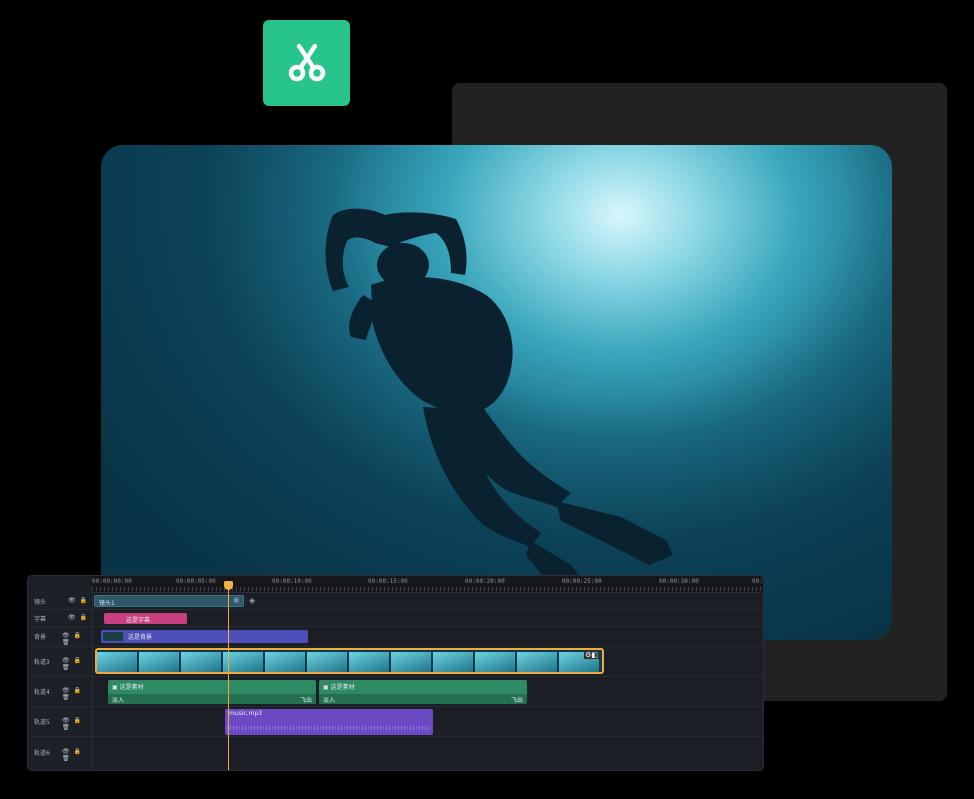 Image resolution: width=974 pixels, height=799 pixels. I want to click on lane-subtitle, so click(427, 618).